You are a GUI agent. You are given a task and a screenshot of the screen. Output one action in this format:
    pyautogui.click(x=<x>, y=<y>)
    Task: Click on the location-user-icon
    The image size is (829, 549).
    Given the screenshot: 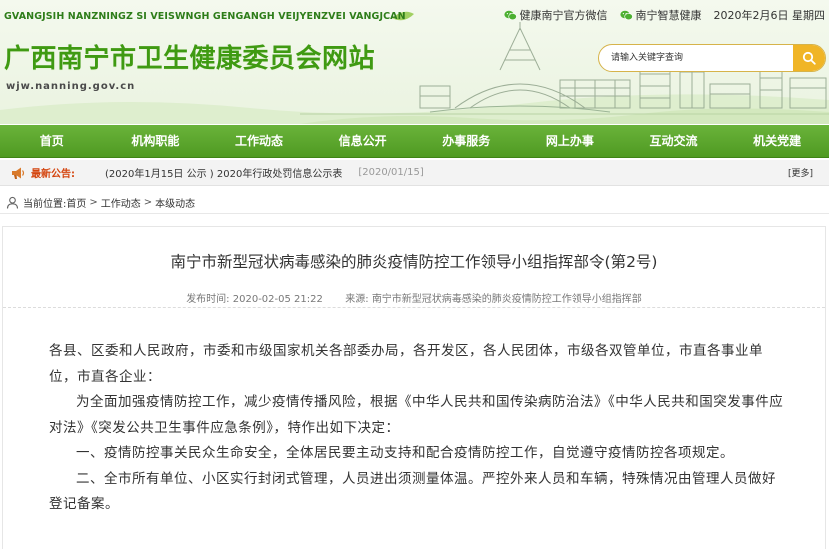 What is the action you would take?
    pyautogui.click(x=12, y=202)
    